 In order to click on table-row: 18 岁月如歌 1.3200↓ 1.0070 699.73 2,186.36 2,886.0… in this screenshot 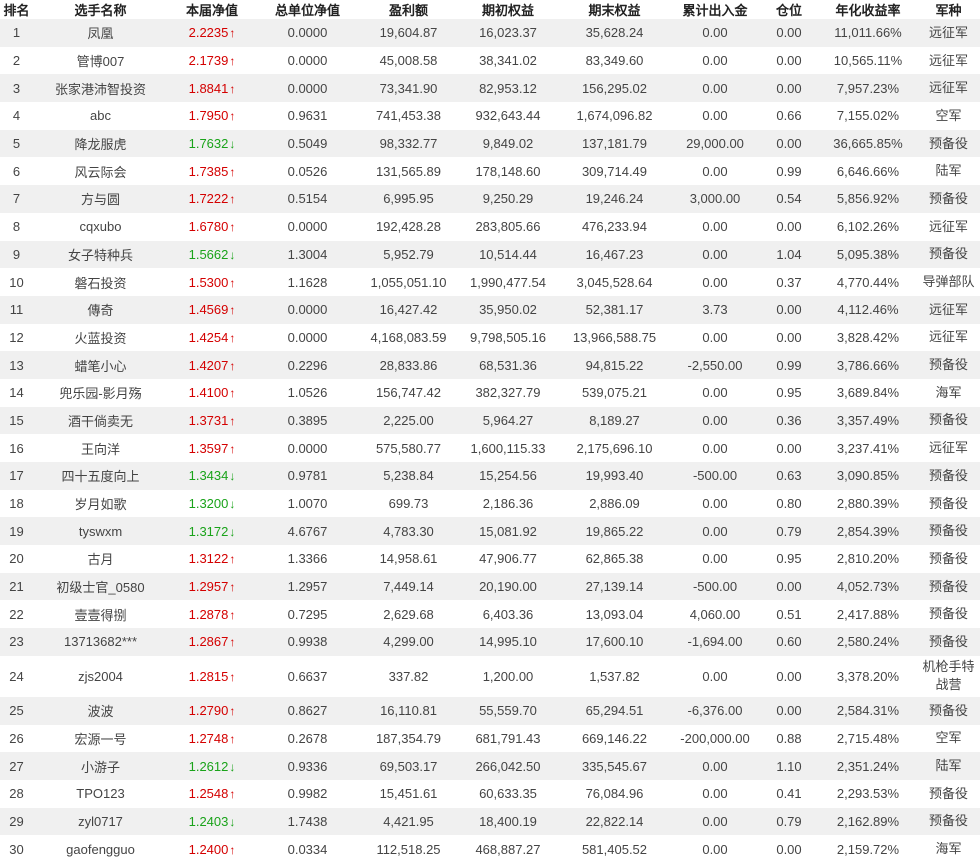, I will do `click(490, 504)`.